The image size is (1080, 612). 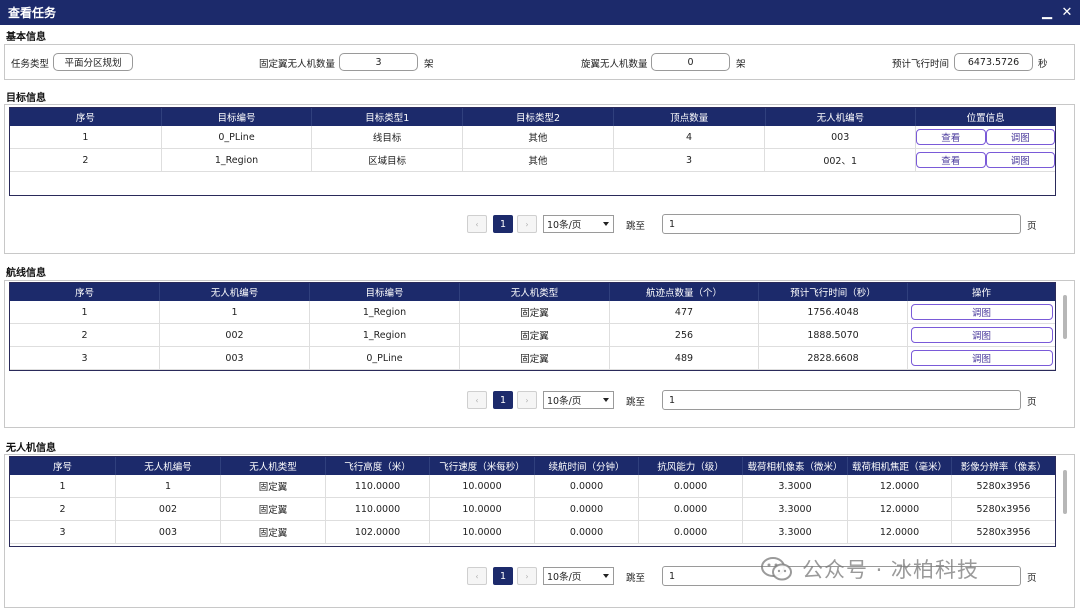 I want to click on minimize-icon: ▁, so click(x=1047, y=12).